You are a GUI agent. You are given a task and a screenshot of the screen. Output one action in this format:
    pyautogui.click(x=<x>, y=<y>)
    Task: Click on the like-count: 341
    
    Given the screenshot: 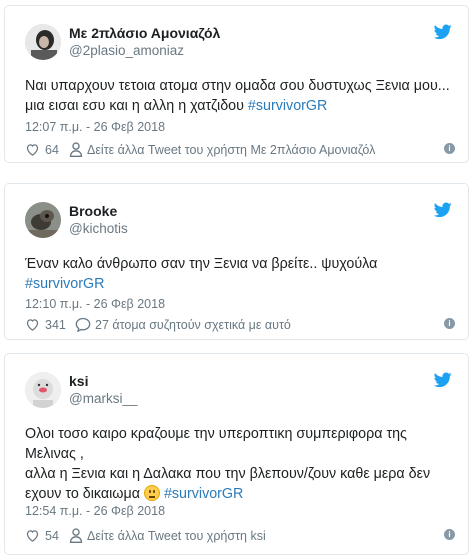 What is the action you would take?
    pyautogui.click(x=55, y=325)
    